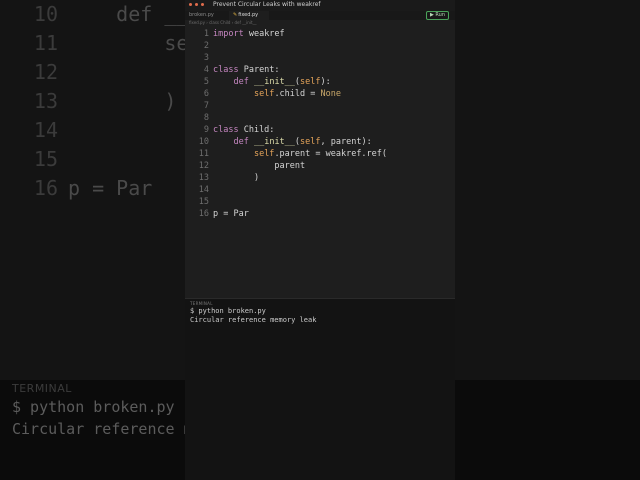 The width and height of the screenshot is (640, 480). Describe the element at coordinates (102, 429) in the screenshot. I see `backdrop-terminal-line: Circular reference m` at that location.